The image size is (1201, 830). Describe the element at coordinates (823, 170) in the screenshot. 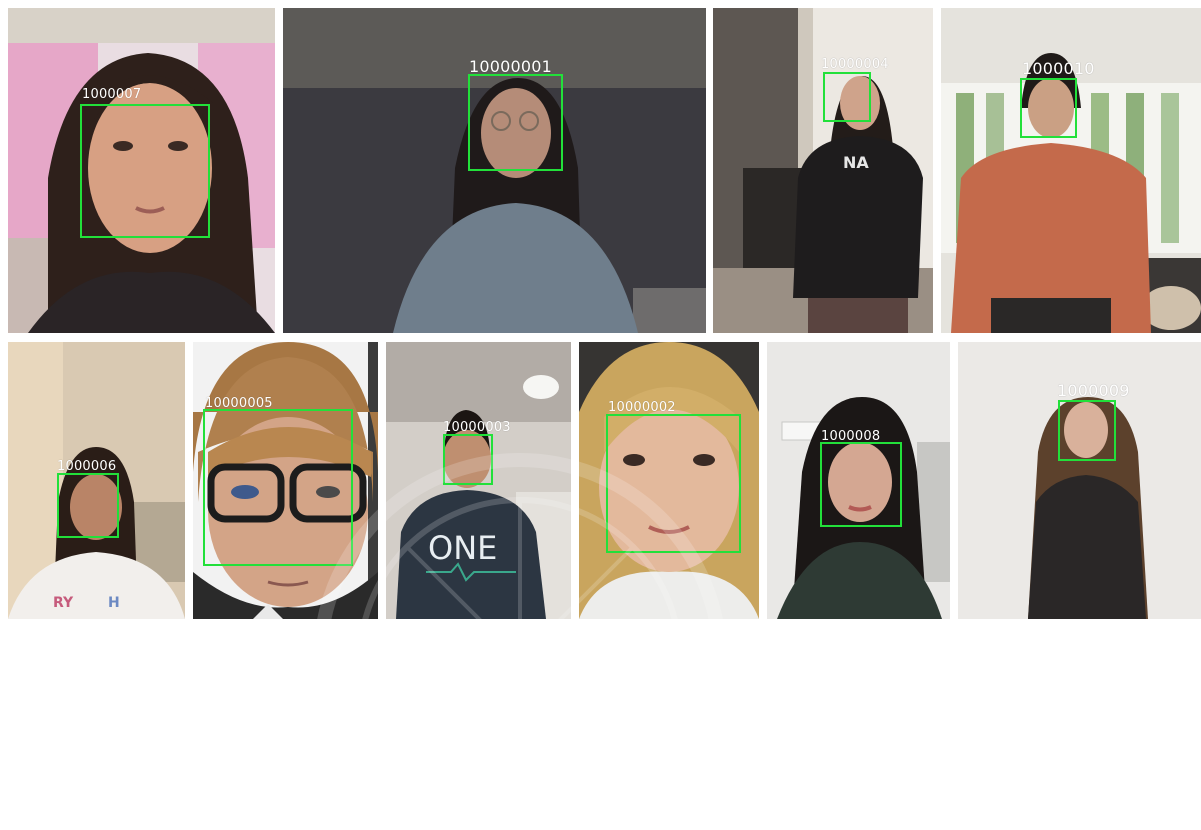

I see `photo-tile-3: NA 10000004` at that location.